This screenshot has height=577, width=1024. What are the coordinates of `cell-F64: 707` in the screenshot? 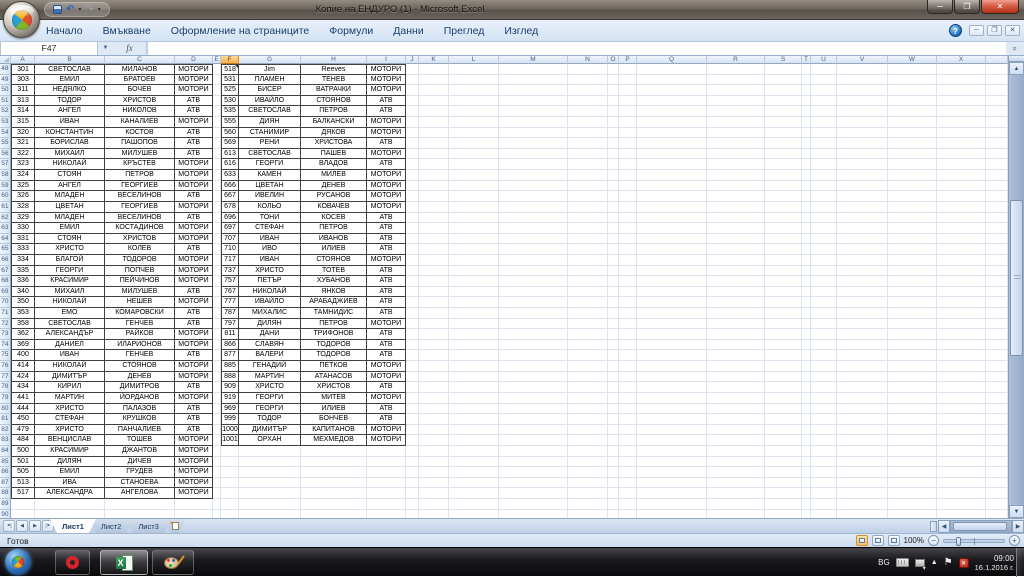 It's located at (230, 239).